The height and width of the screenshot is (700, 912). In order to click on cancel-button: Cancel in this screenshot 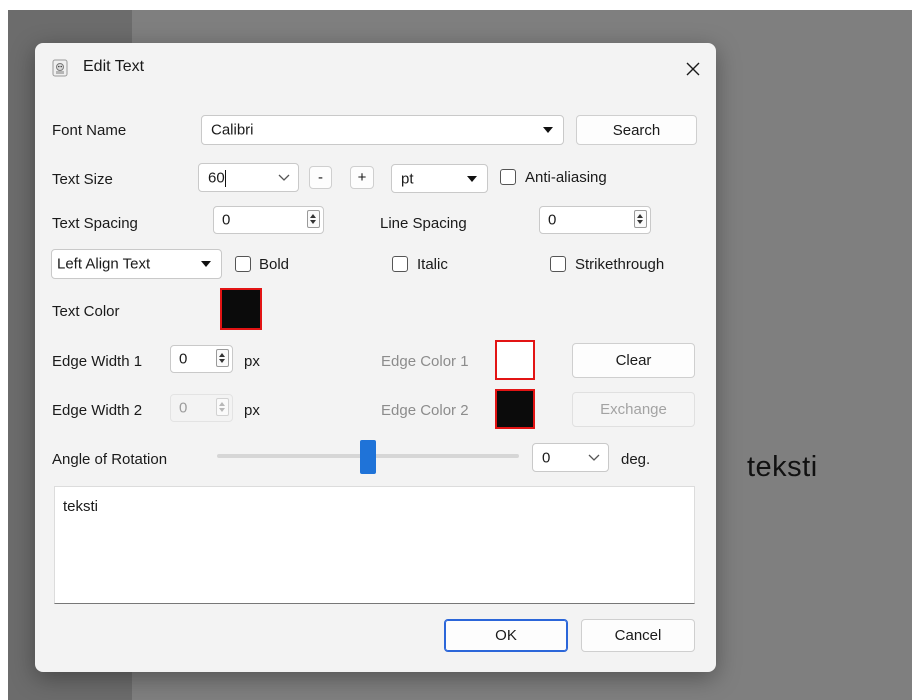, I will do `click(638, 635)`.